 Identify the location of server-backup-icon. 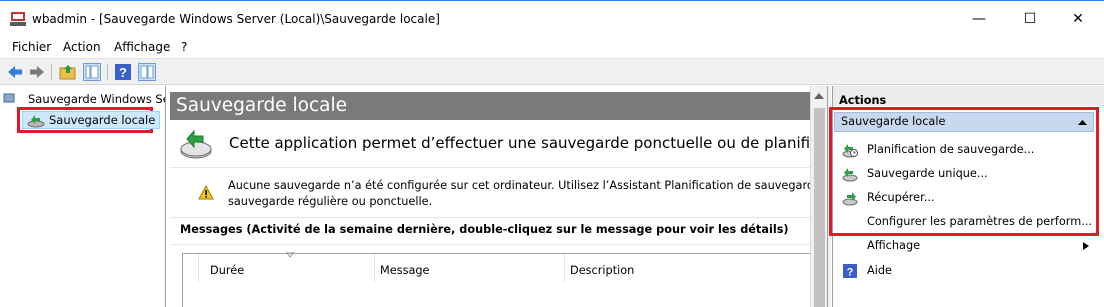
(9, 98).